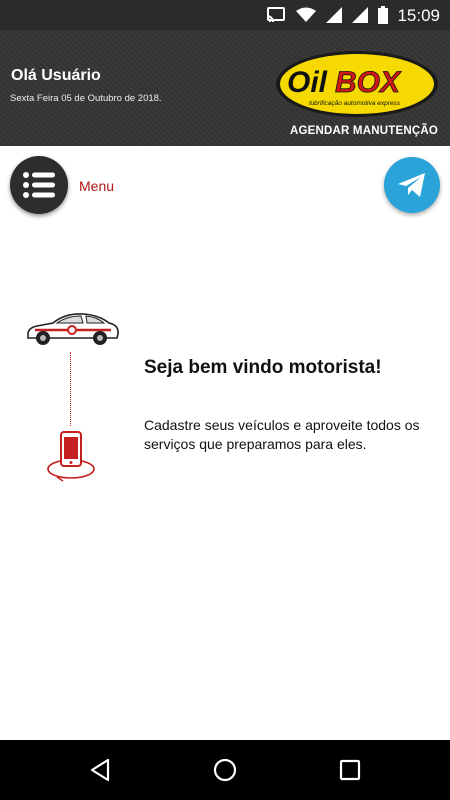 The width and height of the screenshot is (450, 800). Describe the element at coordinates (355, 103) in the screenshot. I see `svg-text:lubrificação automotiva expres: lubrificação automotiva express` at that location.